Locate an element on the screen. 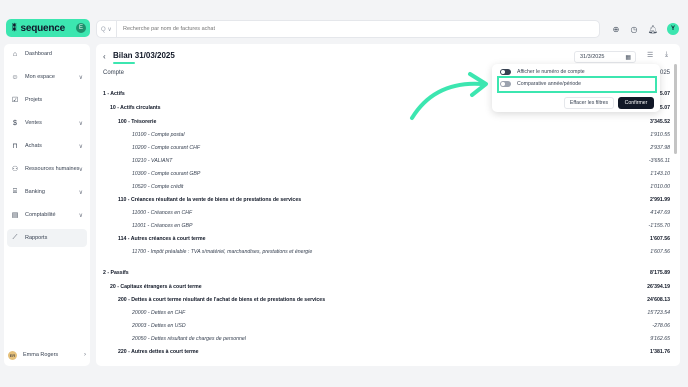  account-label: 10200 - Compte courant CHF is located at coordinates (166, 148).